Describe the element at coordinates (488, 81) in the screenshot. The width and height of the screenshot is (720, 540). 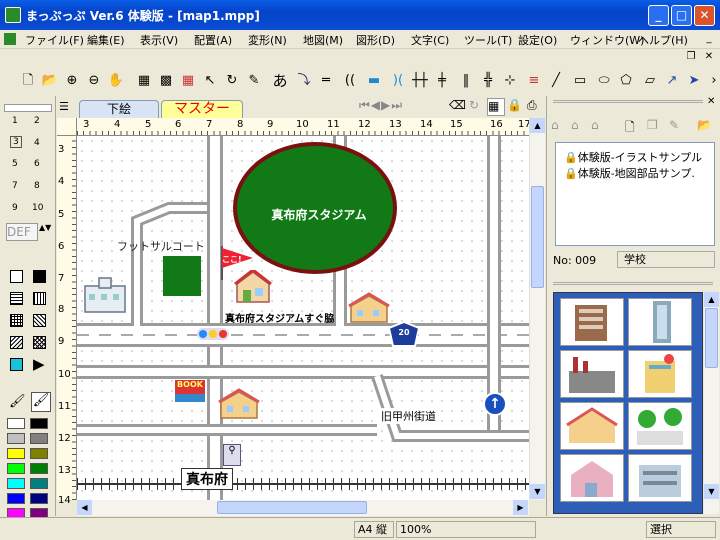
I see `crossing-icon: ╬` at that location.